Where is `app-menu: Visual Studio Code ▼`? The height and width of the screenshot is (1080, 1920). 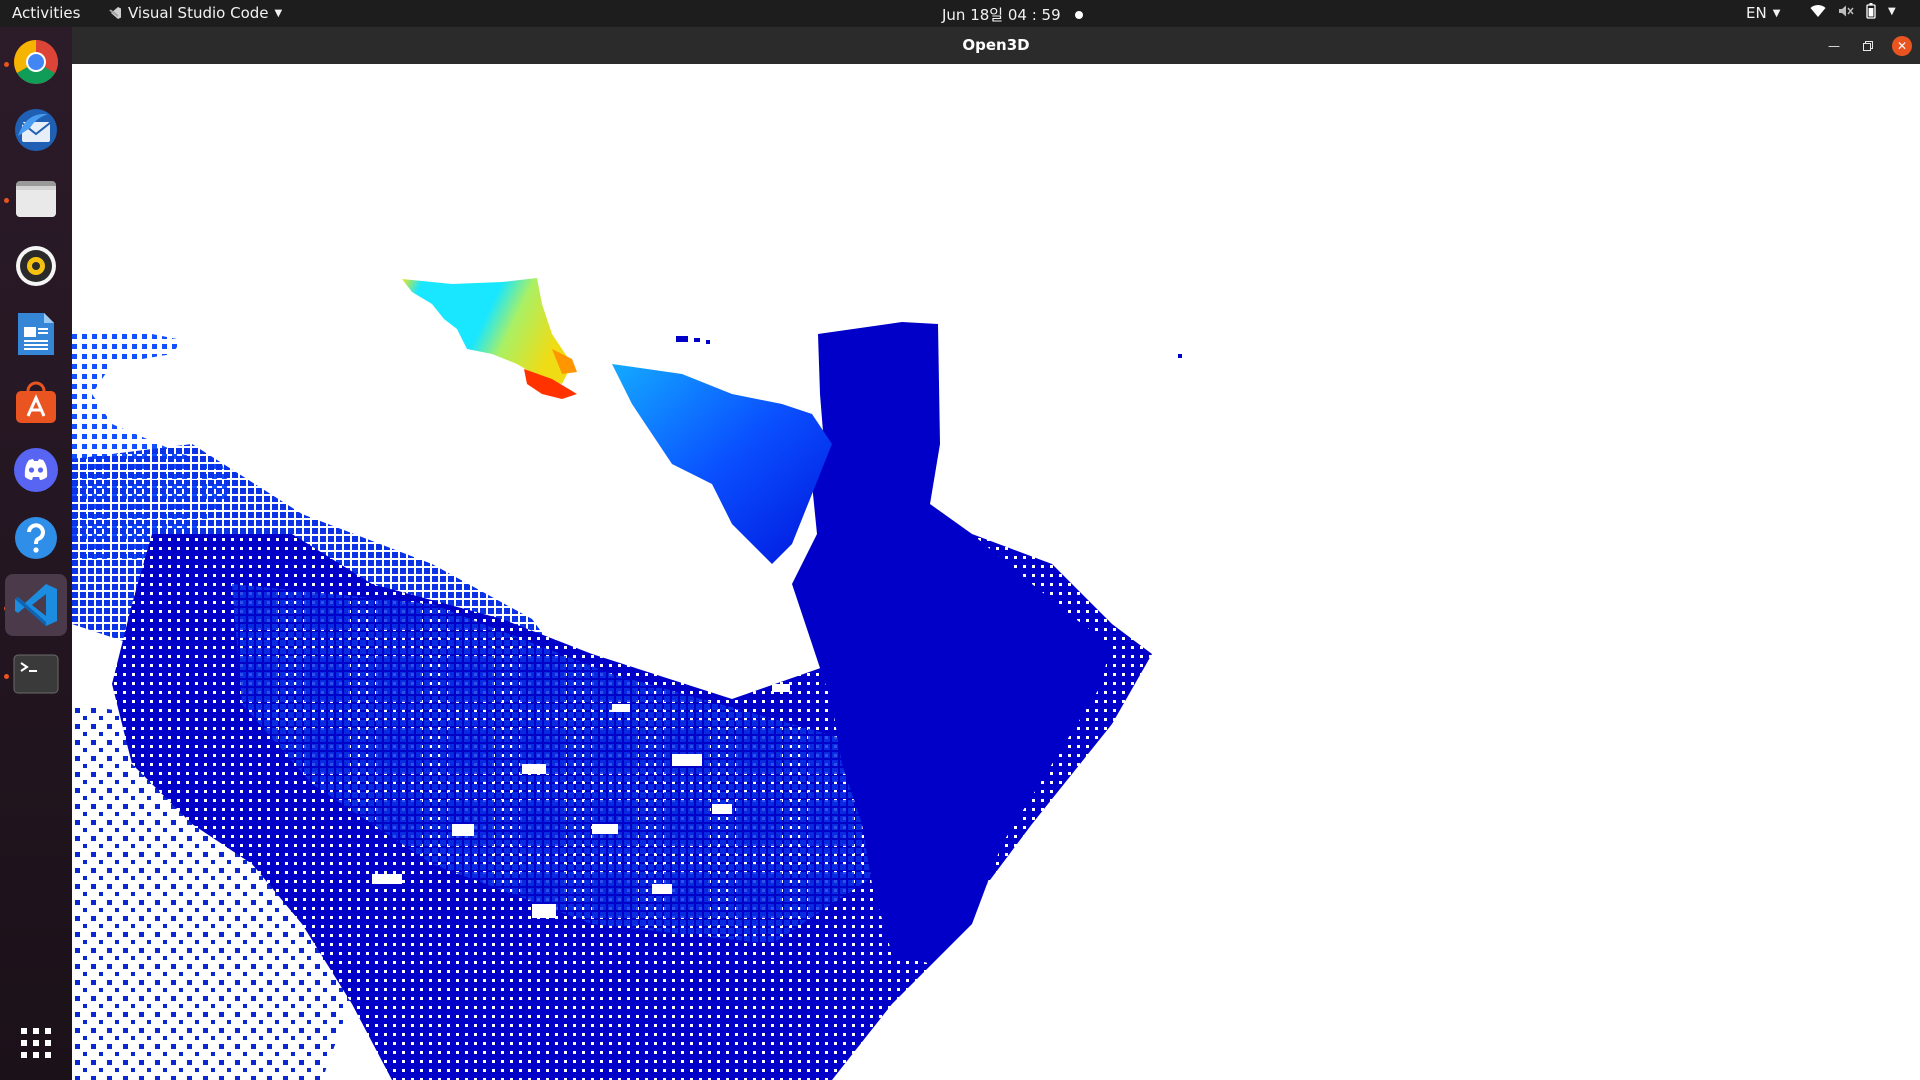
app-menu: Visual Studio Code ▼ is located at coordinates (195, 13).